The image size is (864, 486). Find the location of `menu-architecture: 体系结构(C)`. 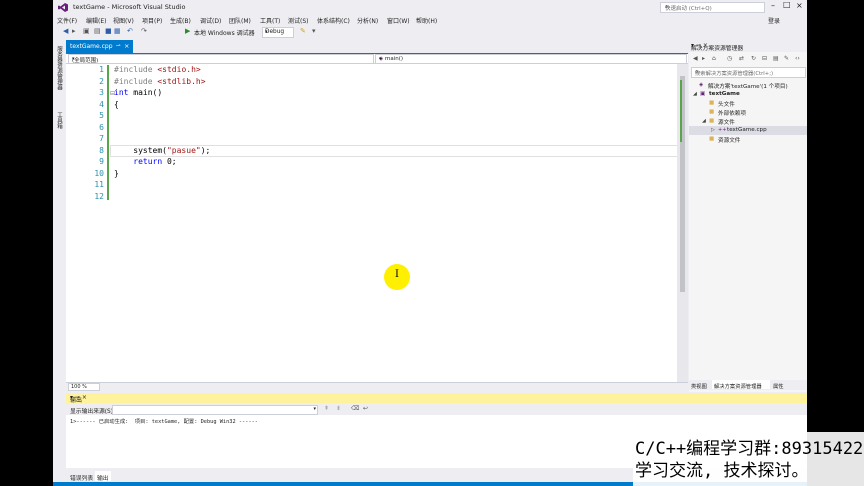

menu-architecture: 体系结构(C) is located at coordinates (333, 20).